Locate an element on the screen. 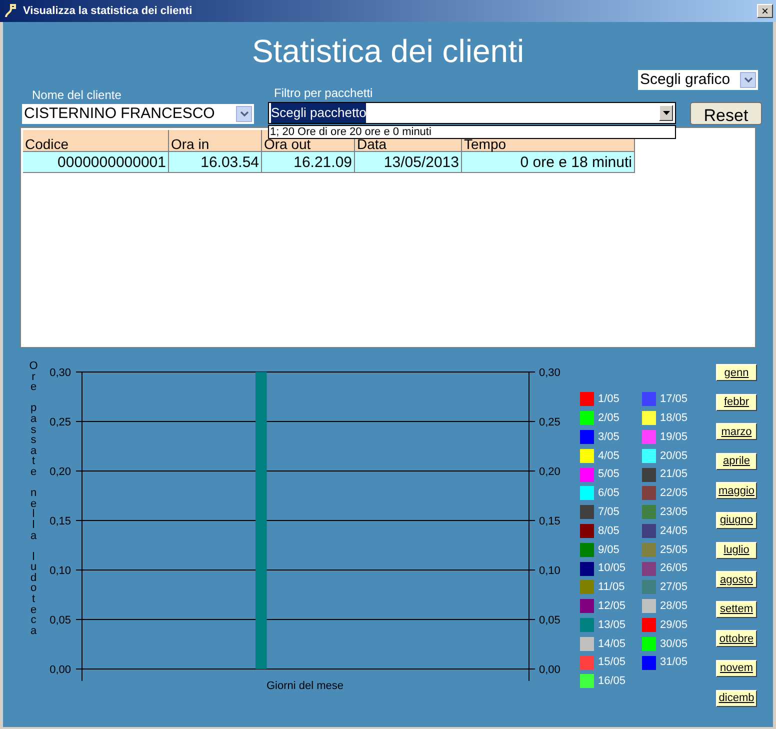 Image resolution: width=776 pixels, height=729 pixels. legend-label: 28/05 is located at coordinates (674, 606).